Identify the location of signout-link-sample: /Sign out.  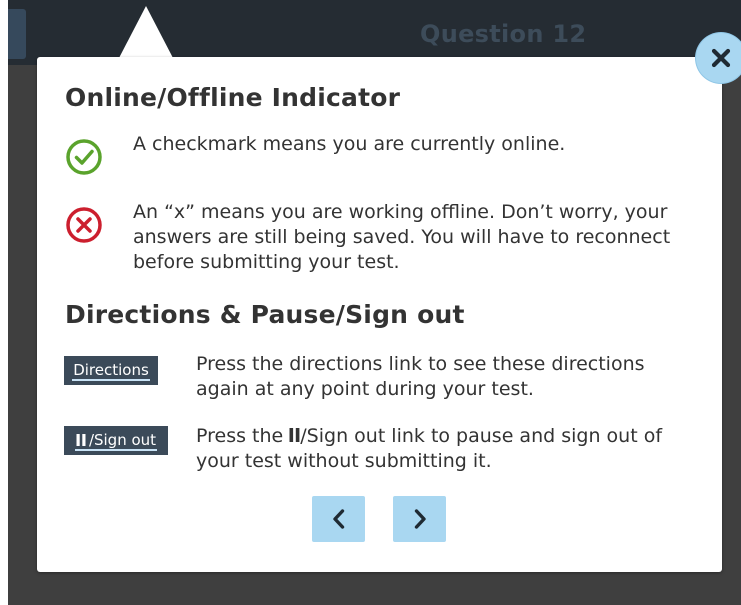
(116, 440).